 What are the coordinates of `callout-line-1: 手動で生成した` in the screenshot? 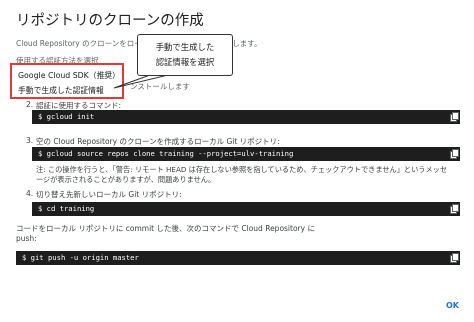 It's located at (185, 47).